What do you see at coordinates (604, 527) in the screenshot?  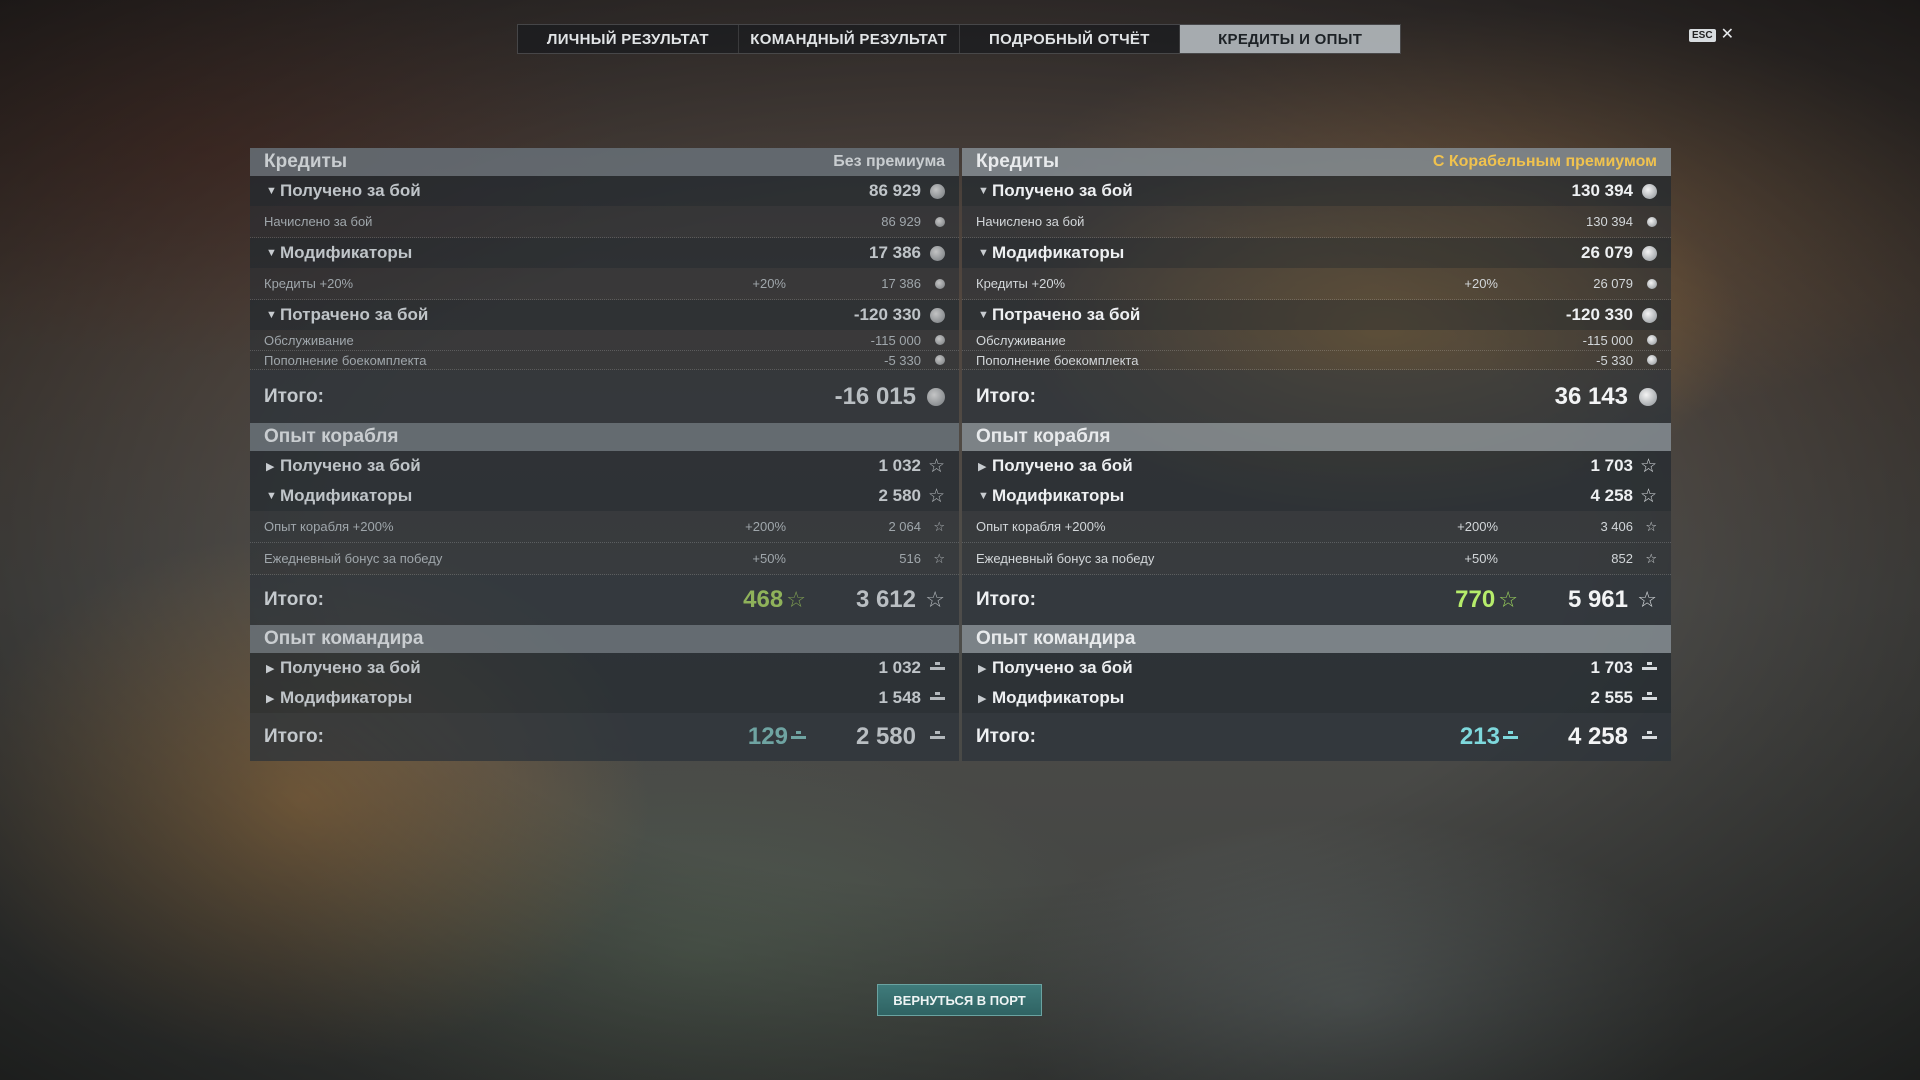 I see `ship-xp-modifier-row: Опыт корабля +200% +200% 2 064 ☆` at bounding box center [604, 527].